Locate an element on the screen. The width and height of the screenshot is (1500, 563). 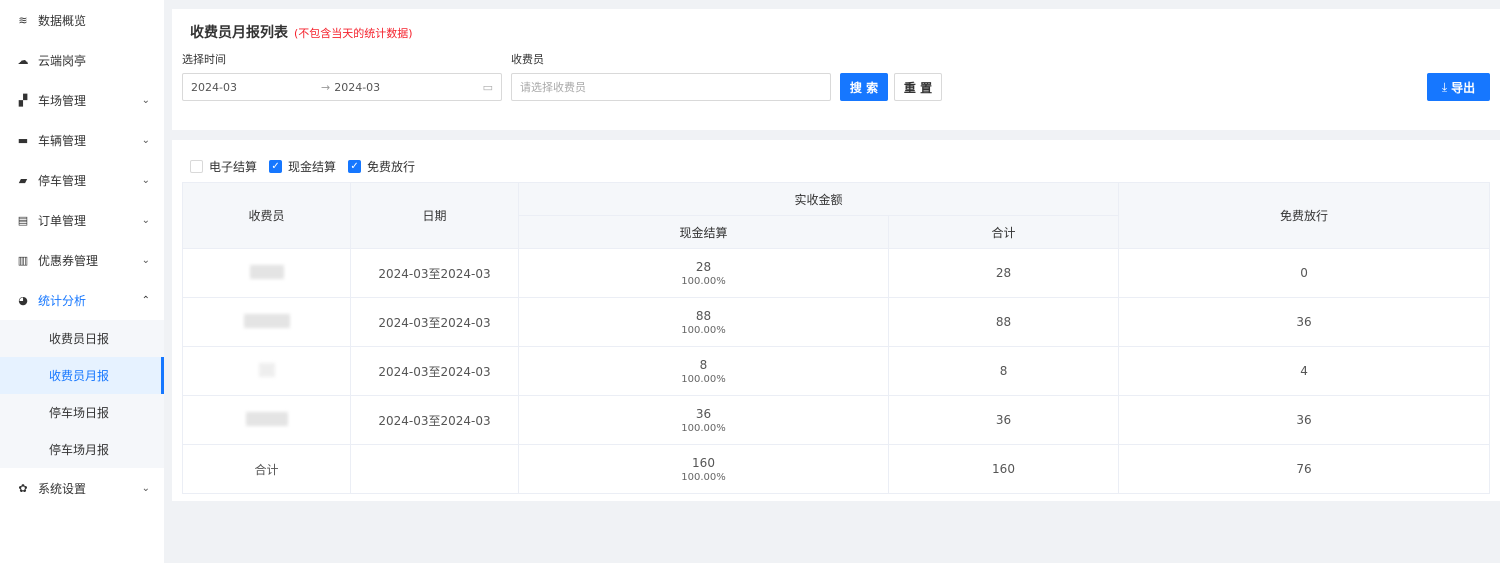
sidebar-item-vehicle-management: ▬ 车辆管理 ⌄ is located at coordinates (82, 140).